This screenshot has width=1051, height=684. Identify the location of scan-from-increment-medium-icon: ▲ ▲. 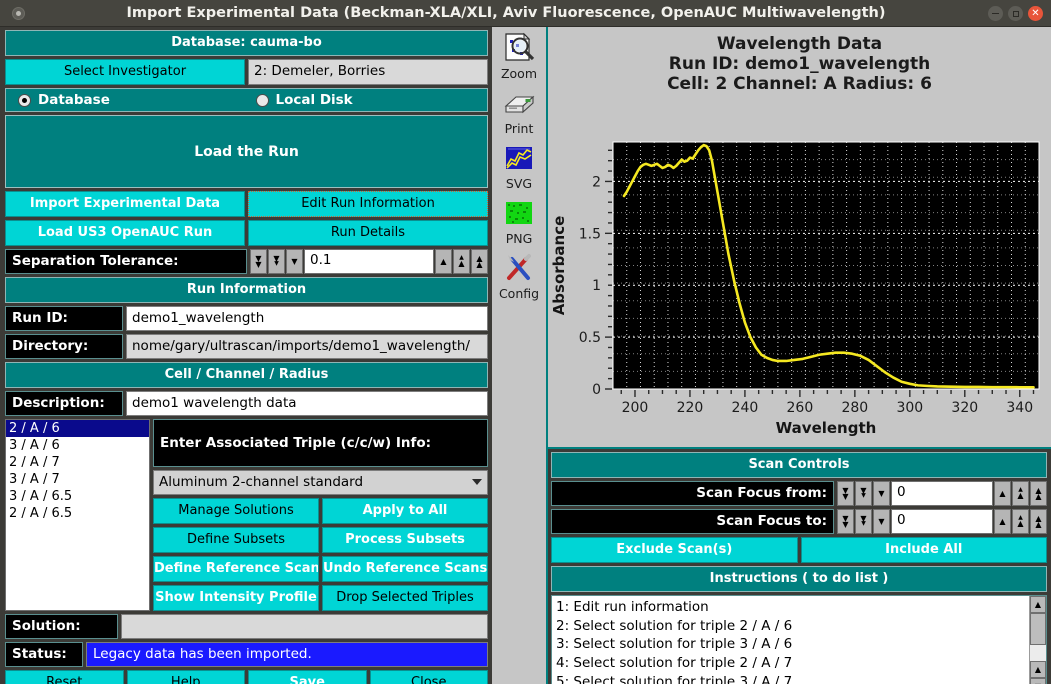
(1020, 493).